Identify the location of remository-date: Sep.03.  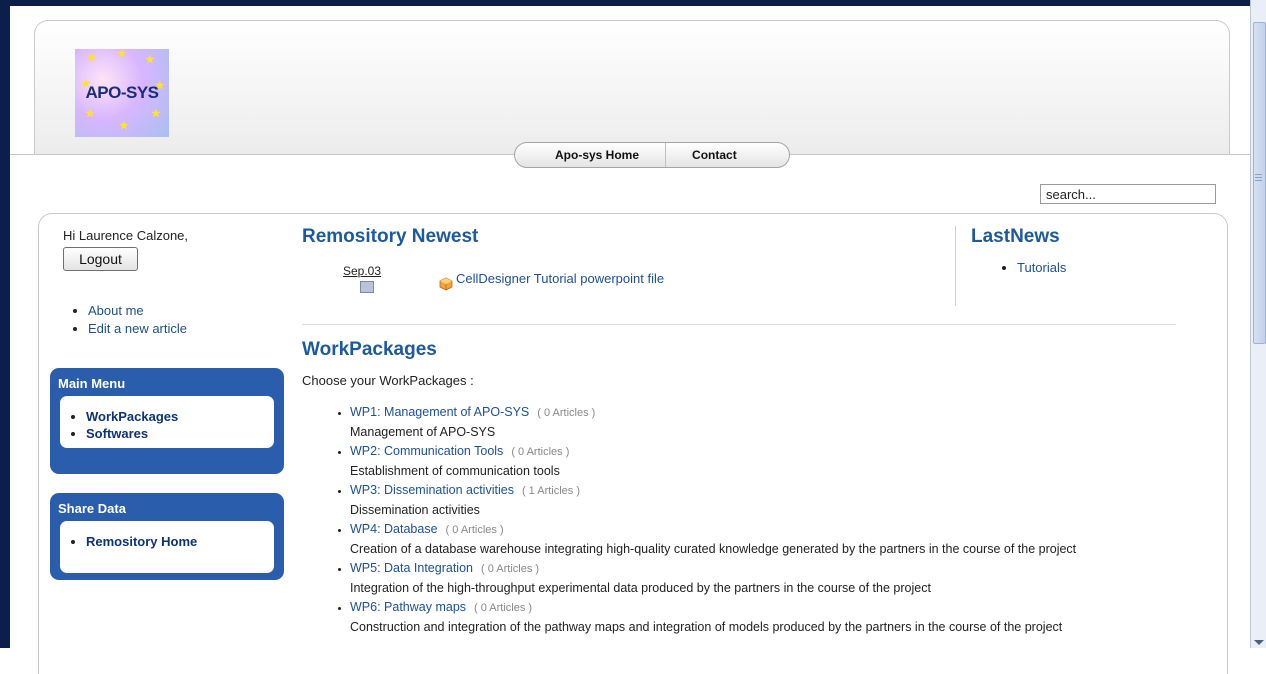
(362, 271).